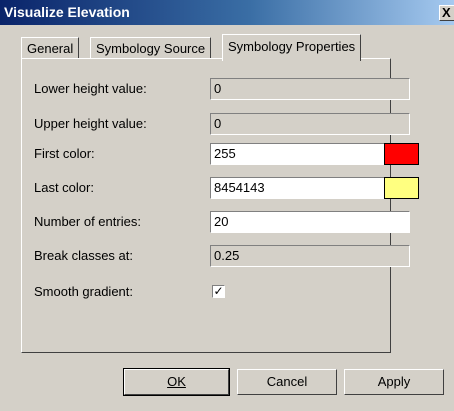  I want to click on checkmark-icon: ✓, so click(218, 291).